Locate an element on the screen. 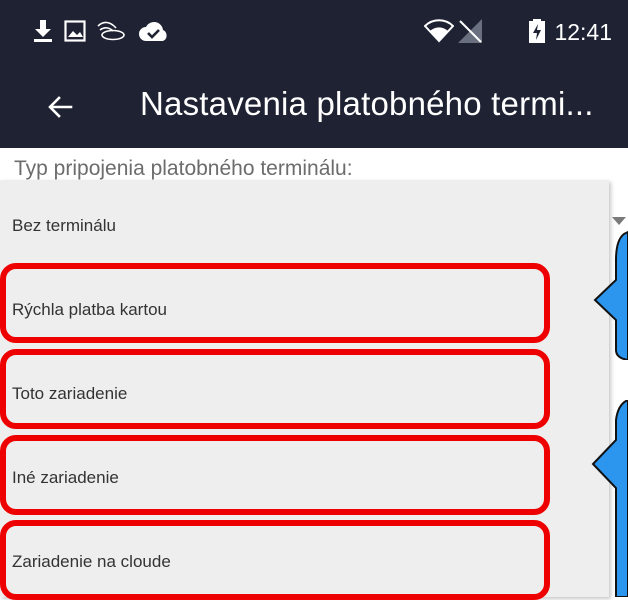 The width and height of the screenshot is (628, 600). dropdown-arrow-icon is located at coordinates (619, 221).